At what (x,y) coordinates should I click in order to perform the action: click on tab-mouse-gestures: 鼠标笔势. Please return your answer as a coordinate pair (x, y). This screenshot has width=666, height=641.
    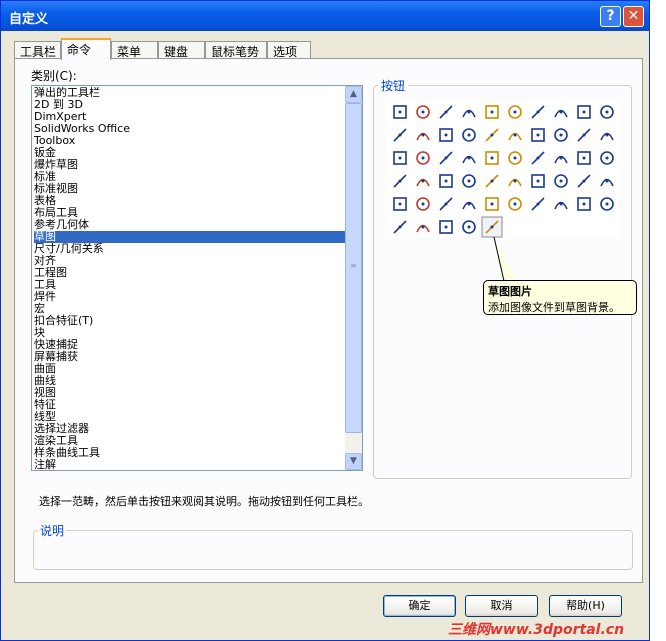
    Looking at the image, I should click on (236, 50).